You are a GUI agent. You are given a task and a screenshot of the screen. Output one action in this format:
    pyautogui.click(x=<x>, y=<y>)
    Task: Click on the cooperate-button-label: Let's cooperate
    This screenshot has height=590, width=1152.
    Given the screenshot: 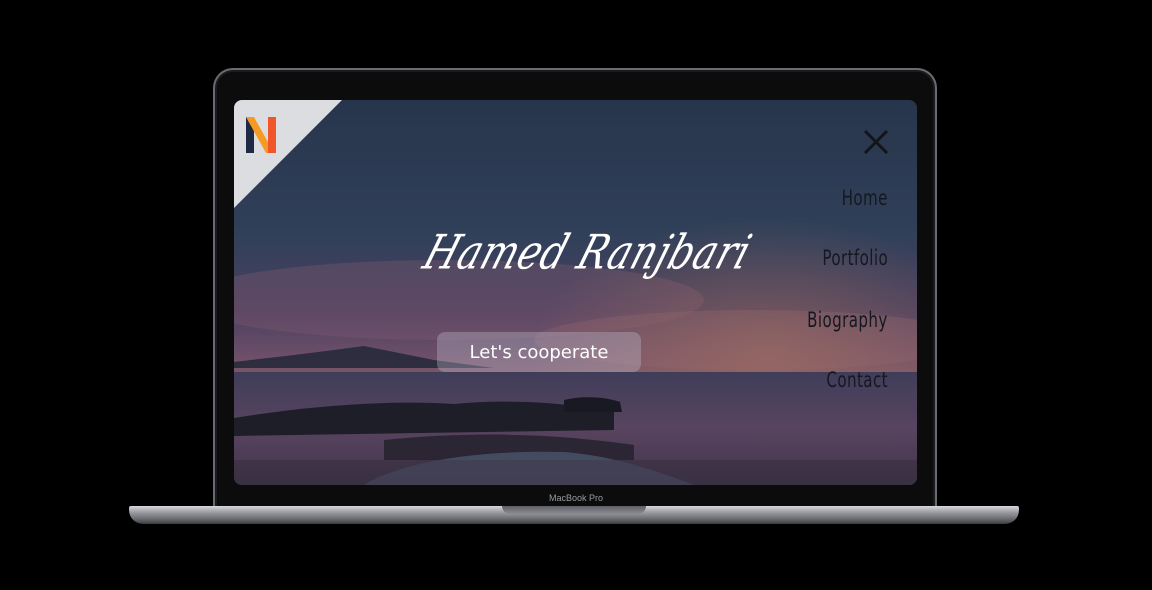 What is the action you would take?
    pyautogui.click(x=539, y=352)
    